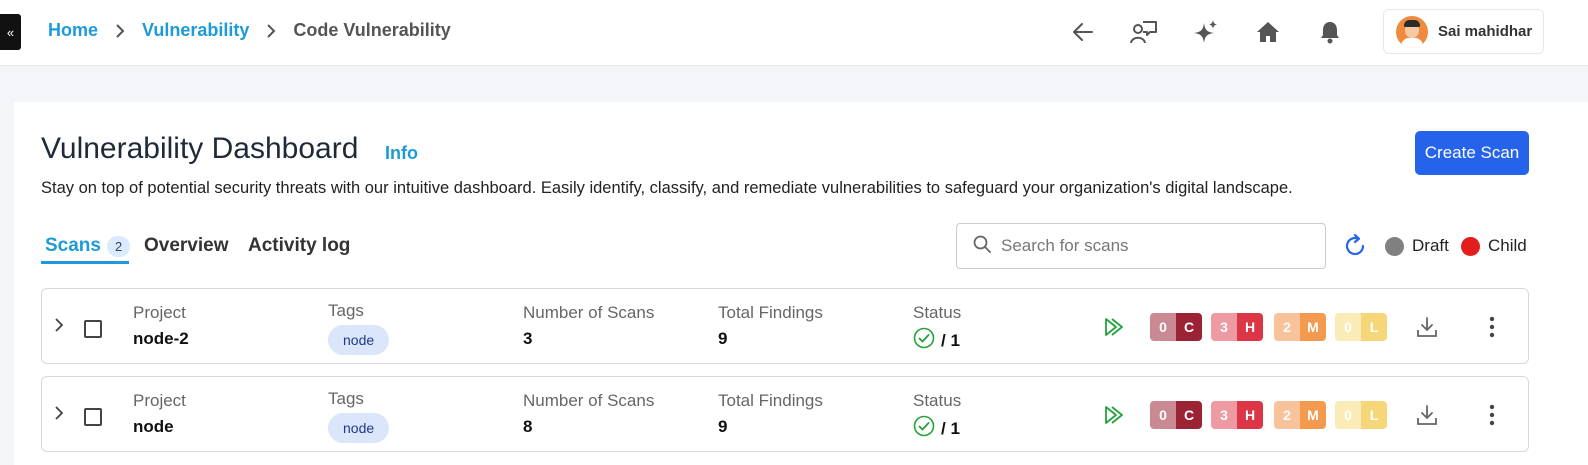  Describe the element at coordinates (528, 338) in the screenshot. I see `scans-count: 3` at that location.